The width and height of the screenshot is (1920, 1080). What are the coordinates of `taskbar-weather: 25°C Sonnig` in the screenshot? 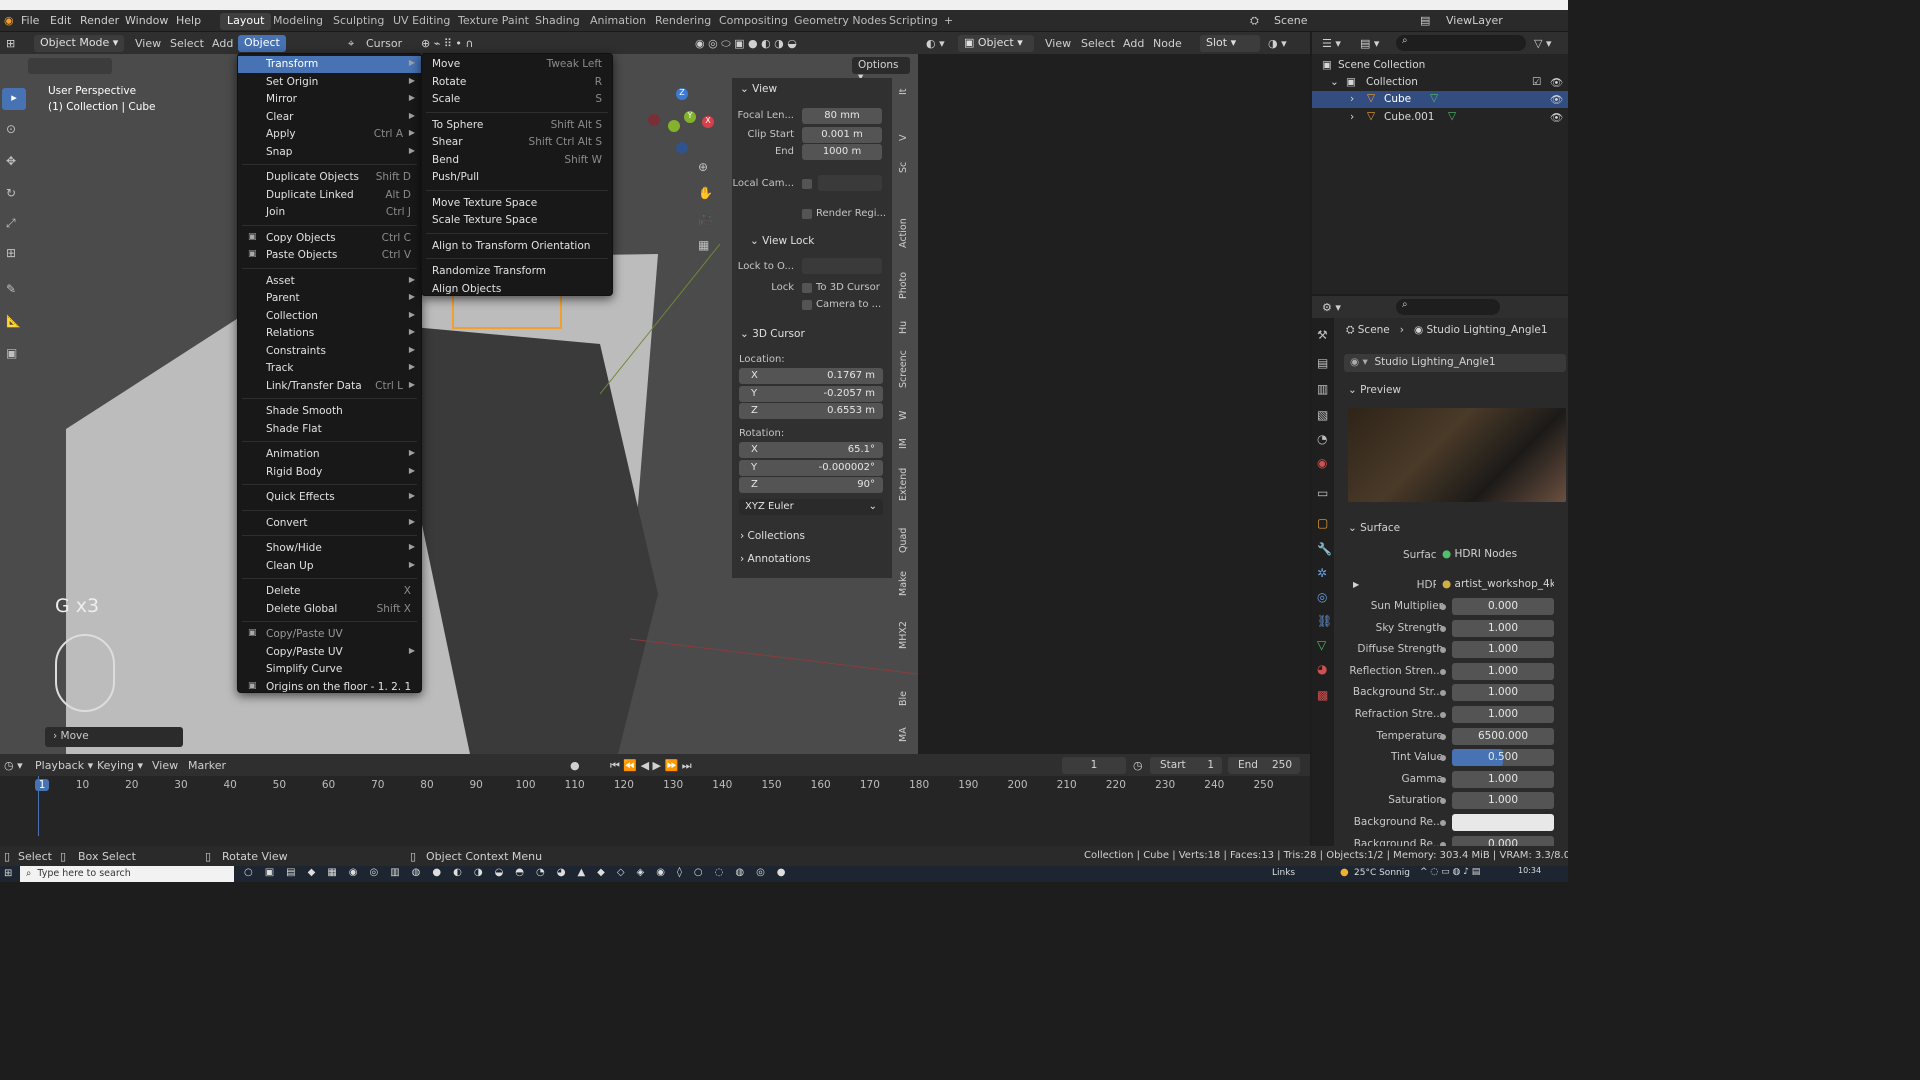 It's located at (1382, 873).